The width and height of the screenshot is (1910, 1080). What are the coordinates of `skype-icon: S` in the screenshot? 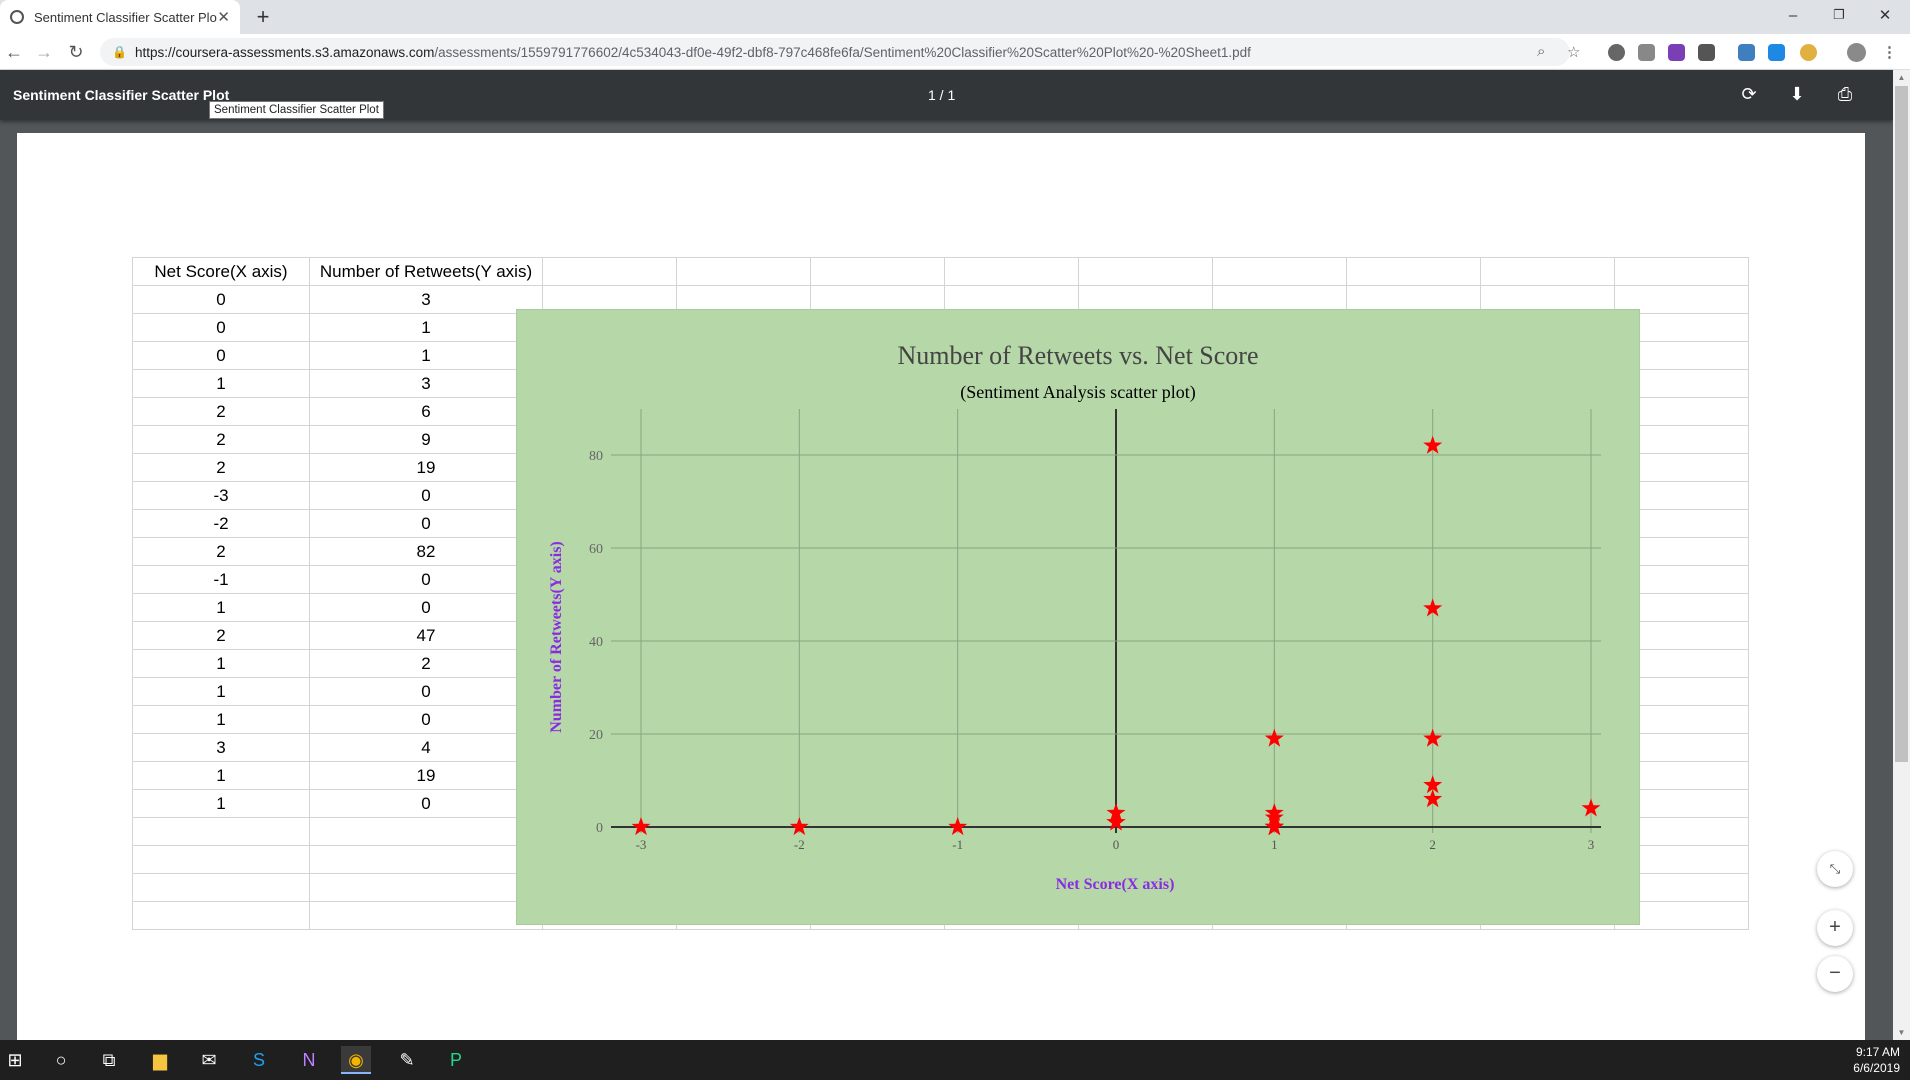 It's located at (259, 1060).